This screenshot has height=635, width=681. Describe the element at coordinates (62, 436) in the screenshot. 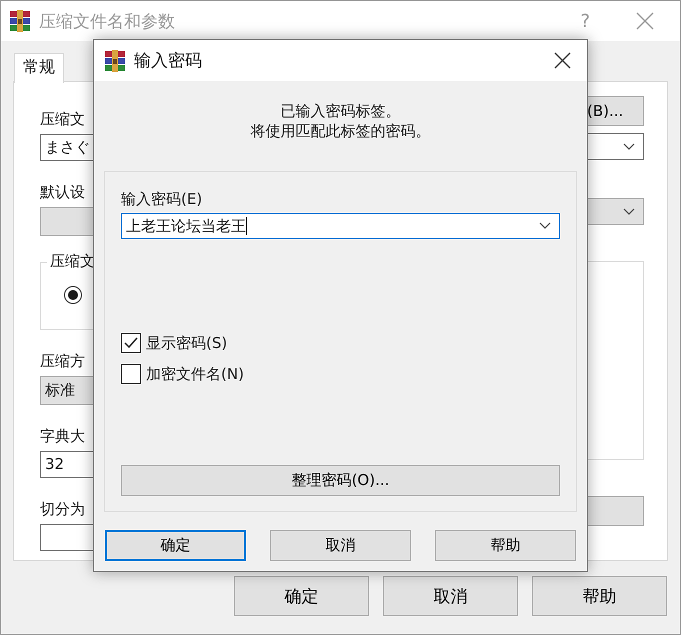

I see `field-label: 字典大` at that location.